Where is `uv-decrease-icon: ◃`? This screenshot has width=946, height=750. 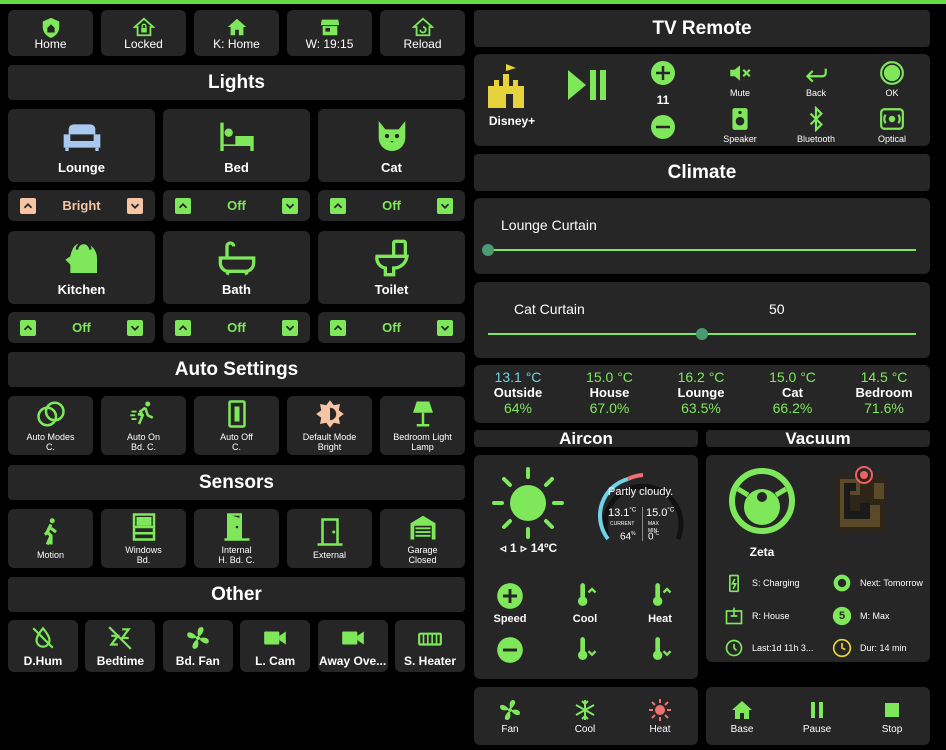 uv-decrease-icon: ◃ is located at coordinates (503, 548).